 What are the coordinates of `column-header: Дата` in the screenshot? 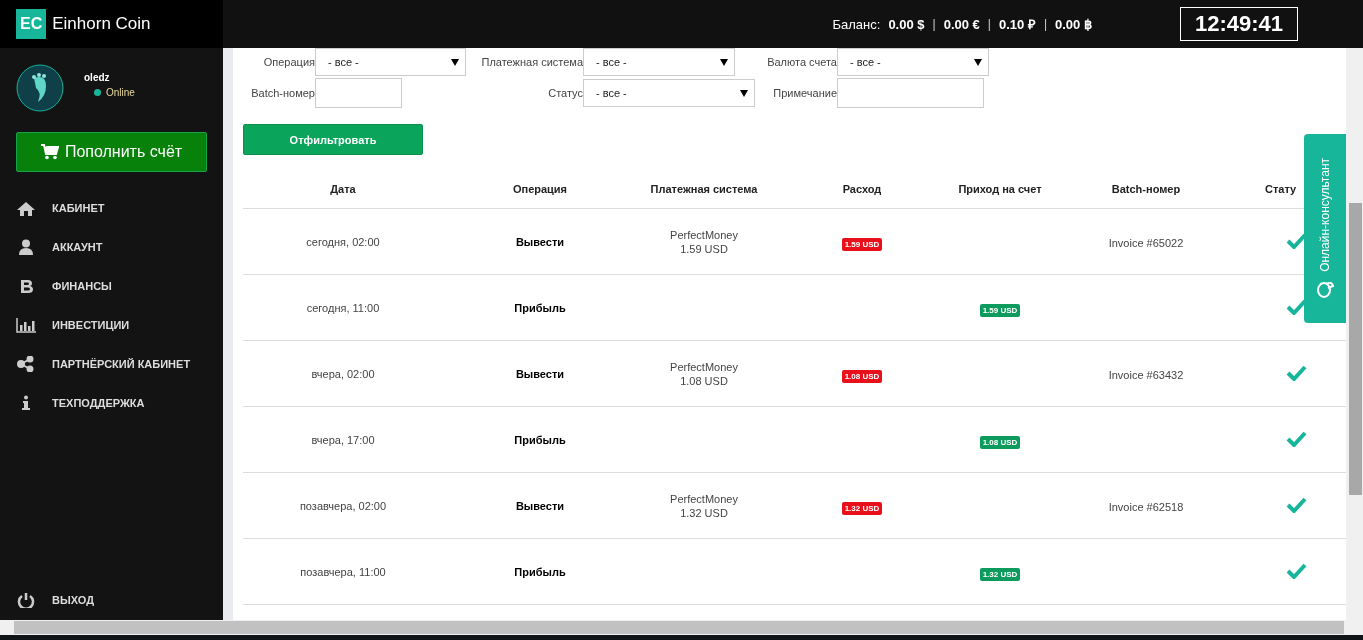 It's located at (343, 188).